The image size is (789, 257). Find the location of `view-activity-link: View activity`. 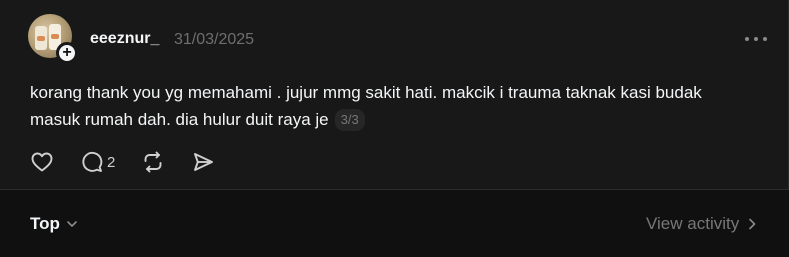

view-activity-link: View activity is located at coordinates (702, 224).